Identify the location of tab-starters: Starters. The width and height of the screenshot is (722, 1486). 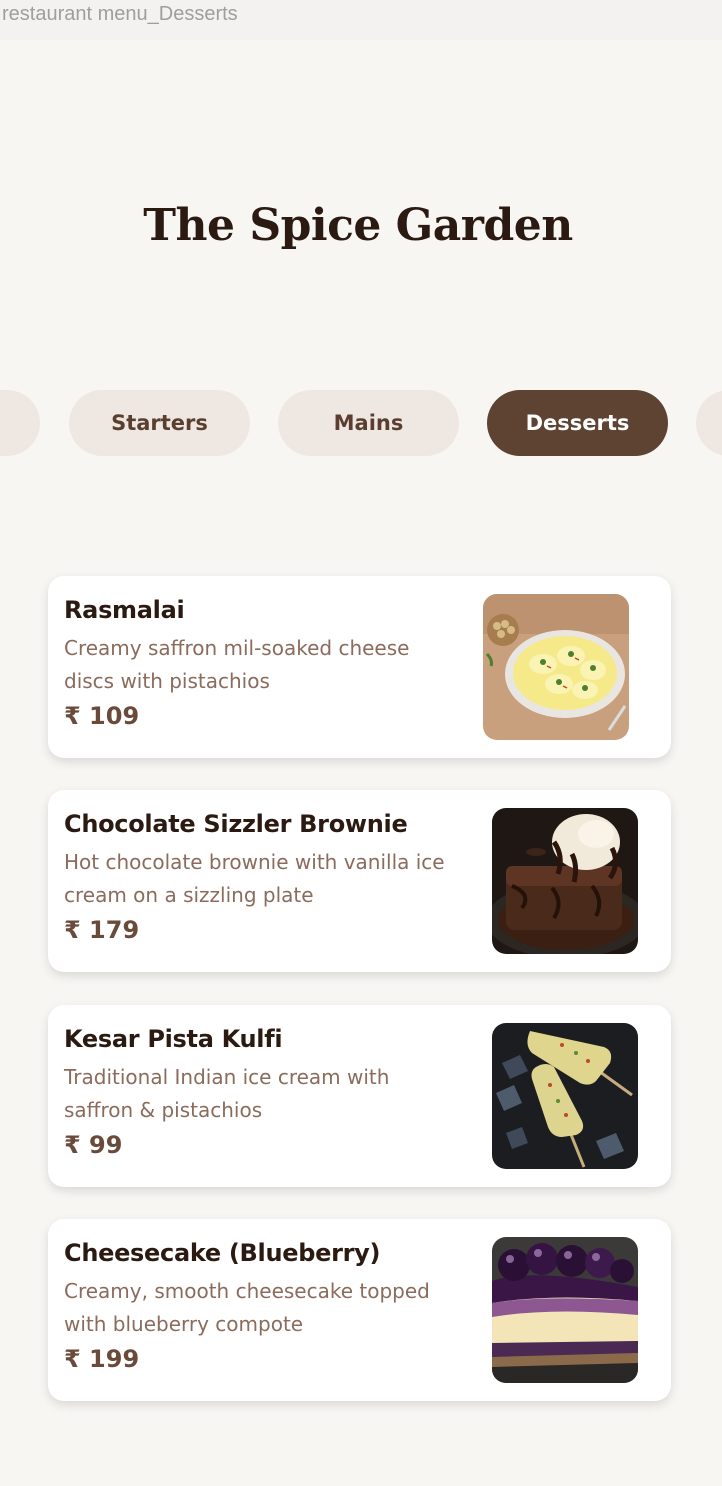
(159, 423).